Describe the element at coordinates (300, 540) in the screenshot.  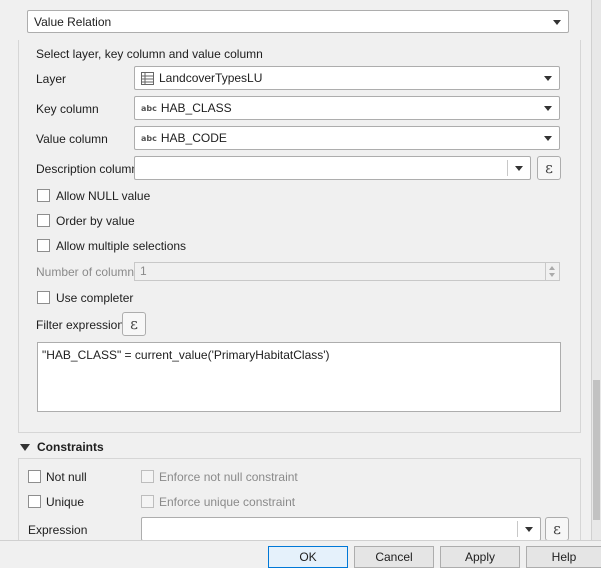
I see `dialog-divider` at that location.